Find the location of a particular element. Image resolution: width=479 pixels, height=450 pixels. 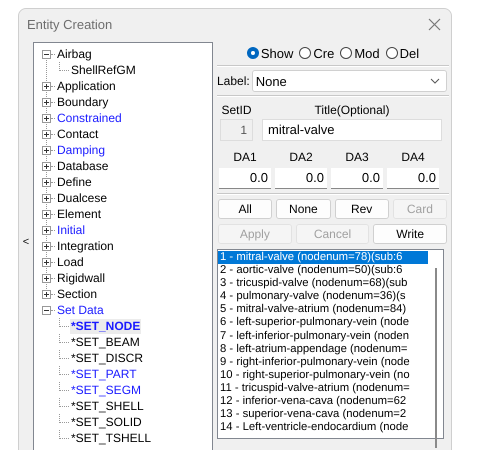

select-button: None is located at coordinates (303, 209).